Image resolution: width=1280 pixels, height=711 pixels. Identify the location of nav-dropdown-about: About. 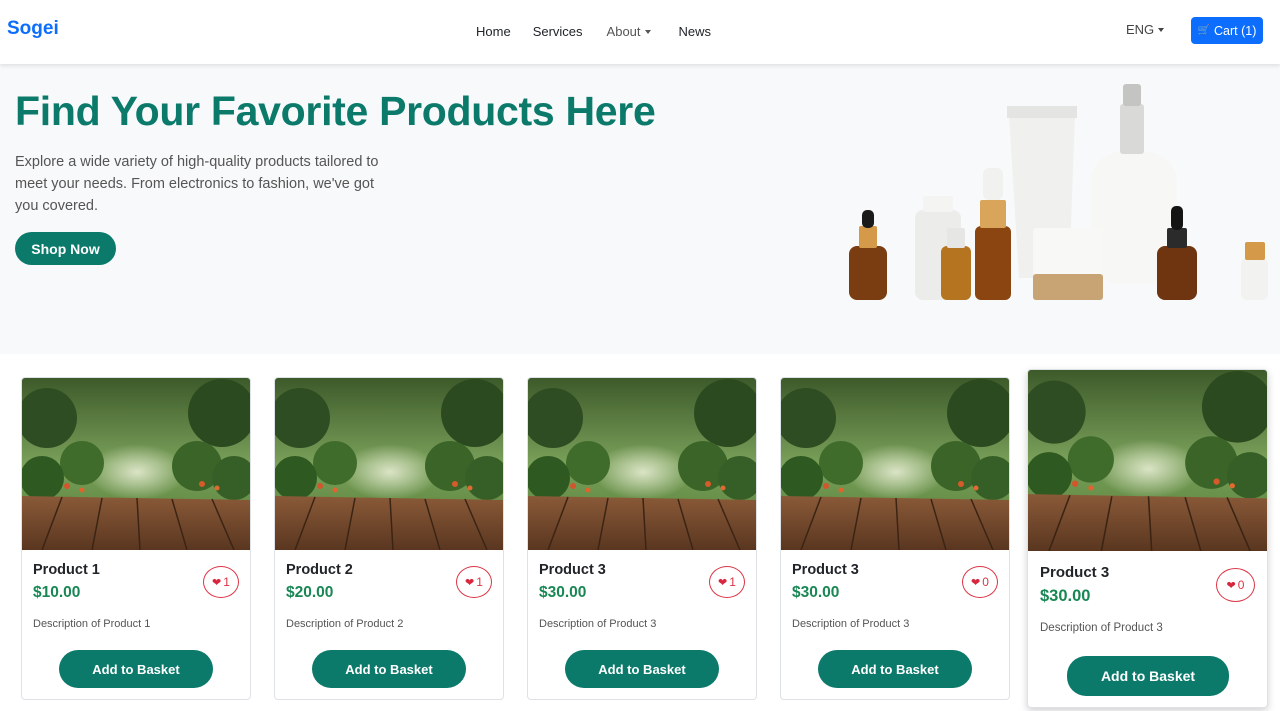
(629, 31).